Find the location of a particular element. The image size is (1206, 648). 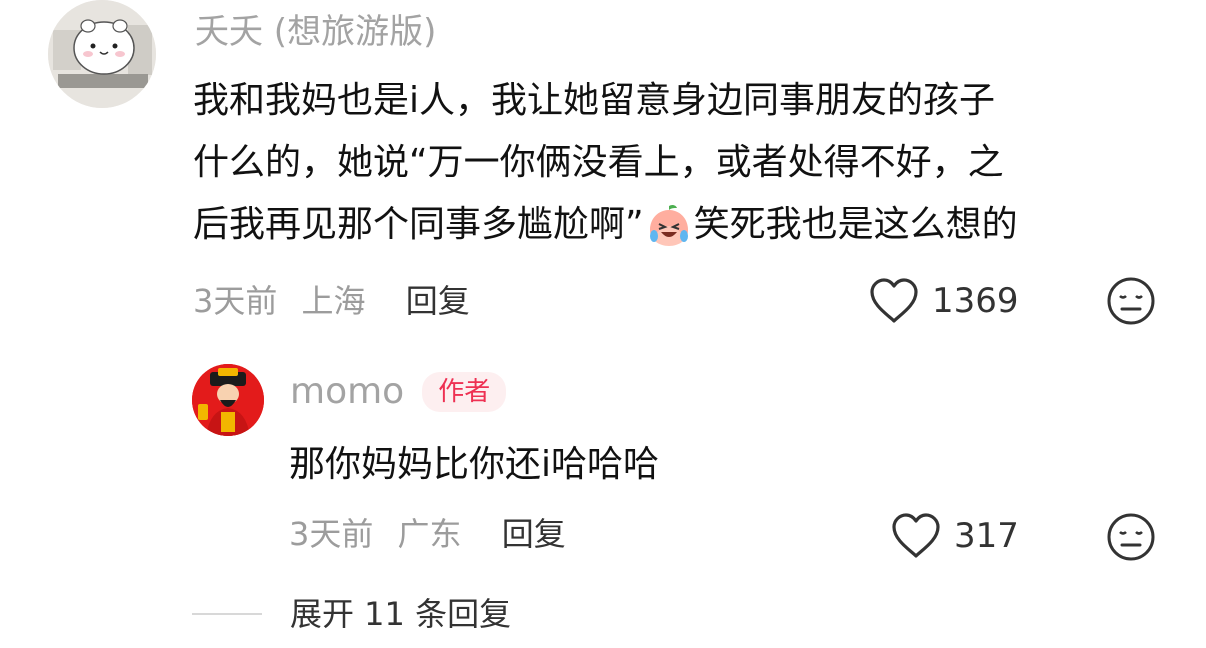

comment-text-line: 后我再见那个同事多尴尬啊” 笑死我也是这么想的 is located at coordinates (683, 225).